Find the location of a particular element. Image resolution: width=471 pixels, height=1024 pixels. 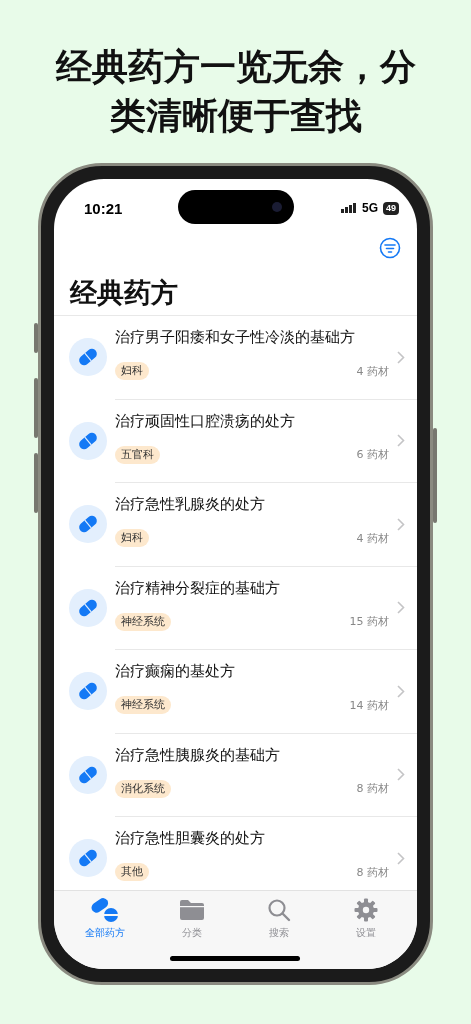

formula-name: 治疗急性乳腺炎的处方 is located at coordinates (190, 504).